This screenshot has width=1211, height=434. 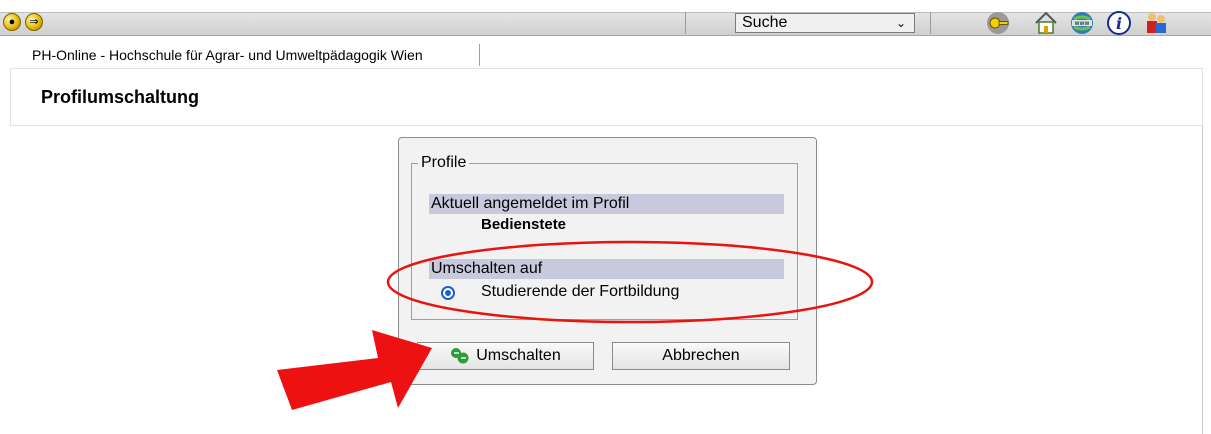 What do you see at coordinates (765, 22) in the screenshot?
I see `search-select-value: Suche` at bounding box center [765, 22].